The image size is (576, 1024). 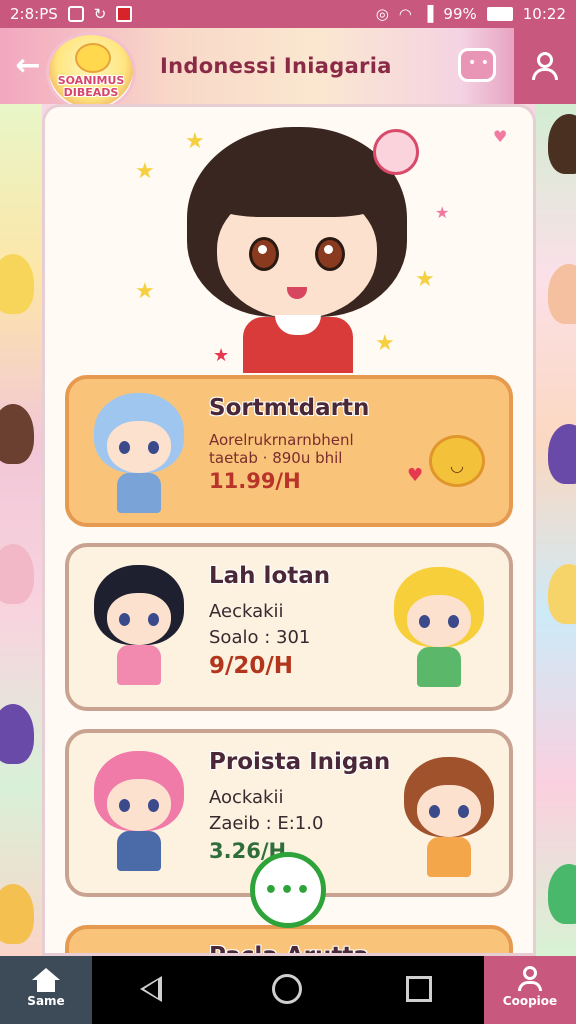 I want to click on nav-home-tab: Same, so click(x=46, y=990).